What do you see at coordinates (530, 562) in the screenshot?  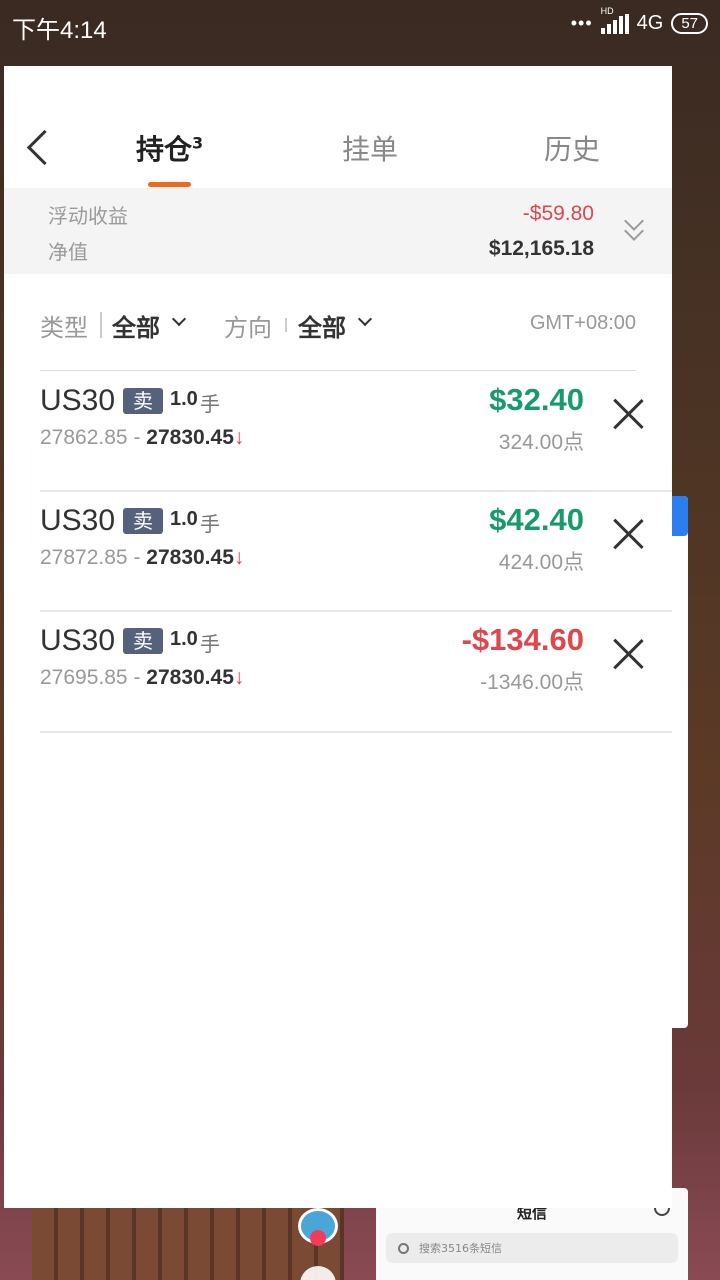 I see `points-value: 424.00` at bounding box center [530, 562].